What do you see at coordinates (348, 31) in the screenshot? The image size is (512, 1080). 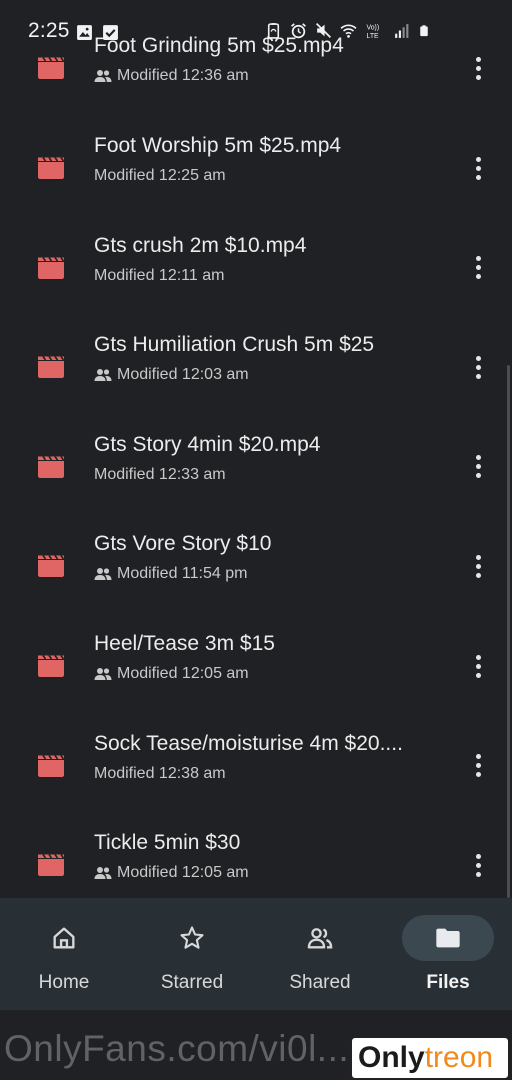 I see `wifi-icon` at bounding box center [348, 31].